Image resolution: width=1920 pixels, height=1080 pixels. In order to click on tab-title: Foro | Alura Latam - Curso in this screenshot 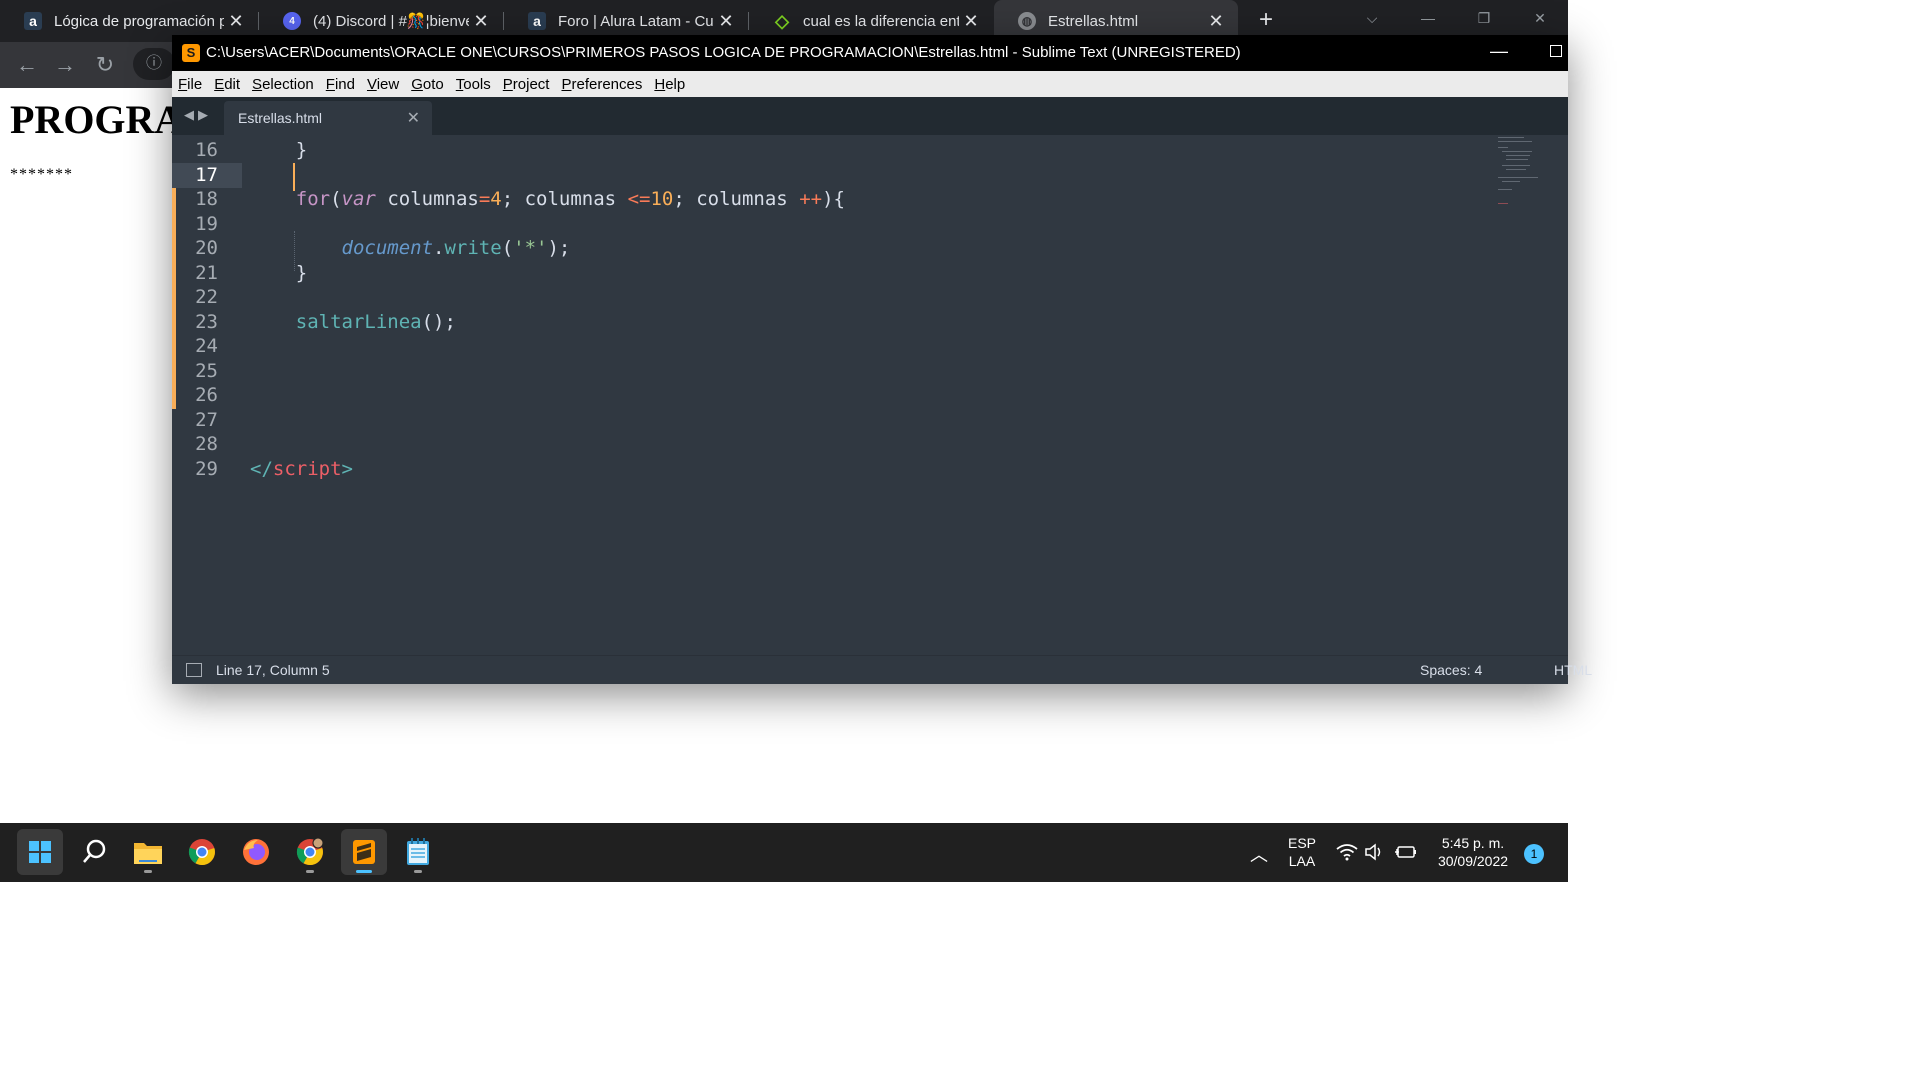, I will do `click(636, 21)`.